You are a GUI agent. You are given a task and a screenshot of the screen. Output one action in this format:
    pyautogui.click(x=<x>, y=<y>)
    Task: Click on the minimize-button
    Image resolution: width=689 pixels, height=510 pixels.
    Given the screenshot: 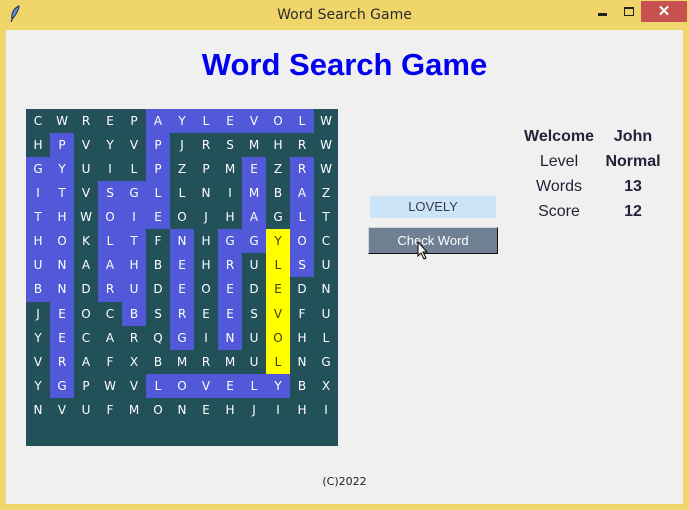 What is the action you would take?
    pyautogui.click(x=603, y=11)
    